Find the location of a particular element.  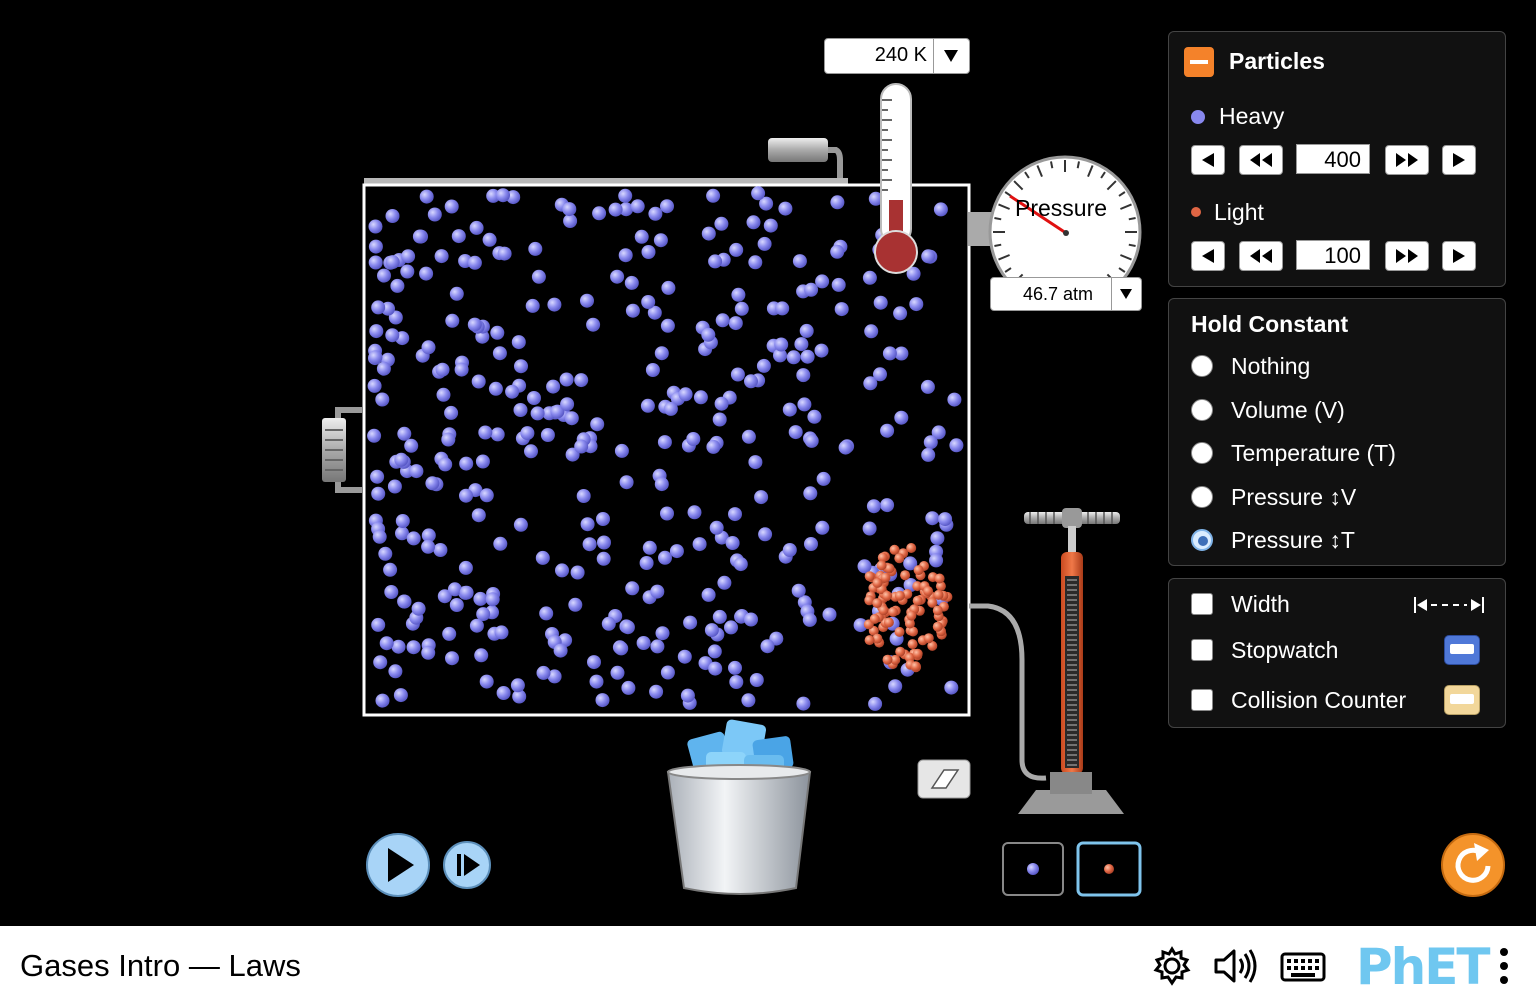

double-triangle-left-icon is located at coordinates (1261, 256).